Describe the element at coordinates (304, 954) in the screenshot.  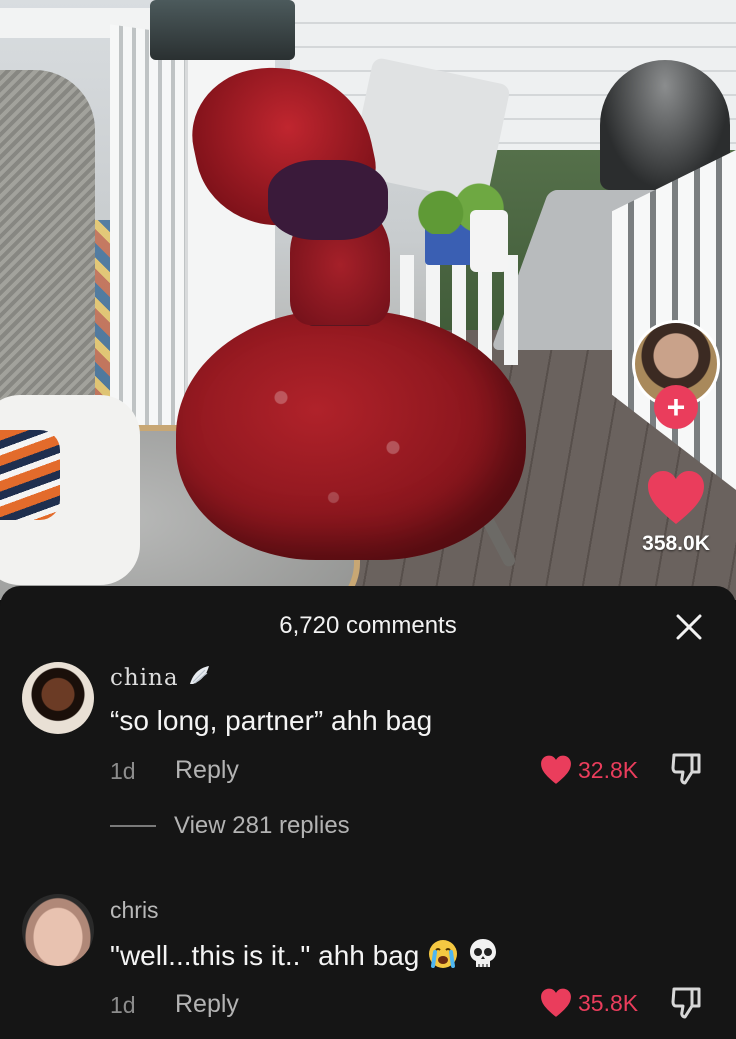
I see `comment-text: "well...this is it.." ahh bag` at that location.